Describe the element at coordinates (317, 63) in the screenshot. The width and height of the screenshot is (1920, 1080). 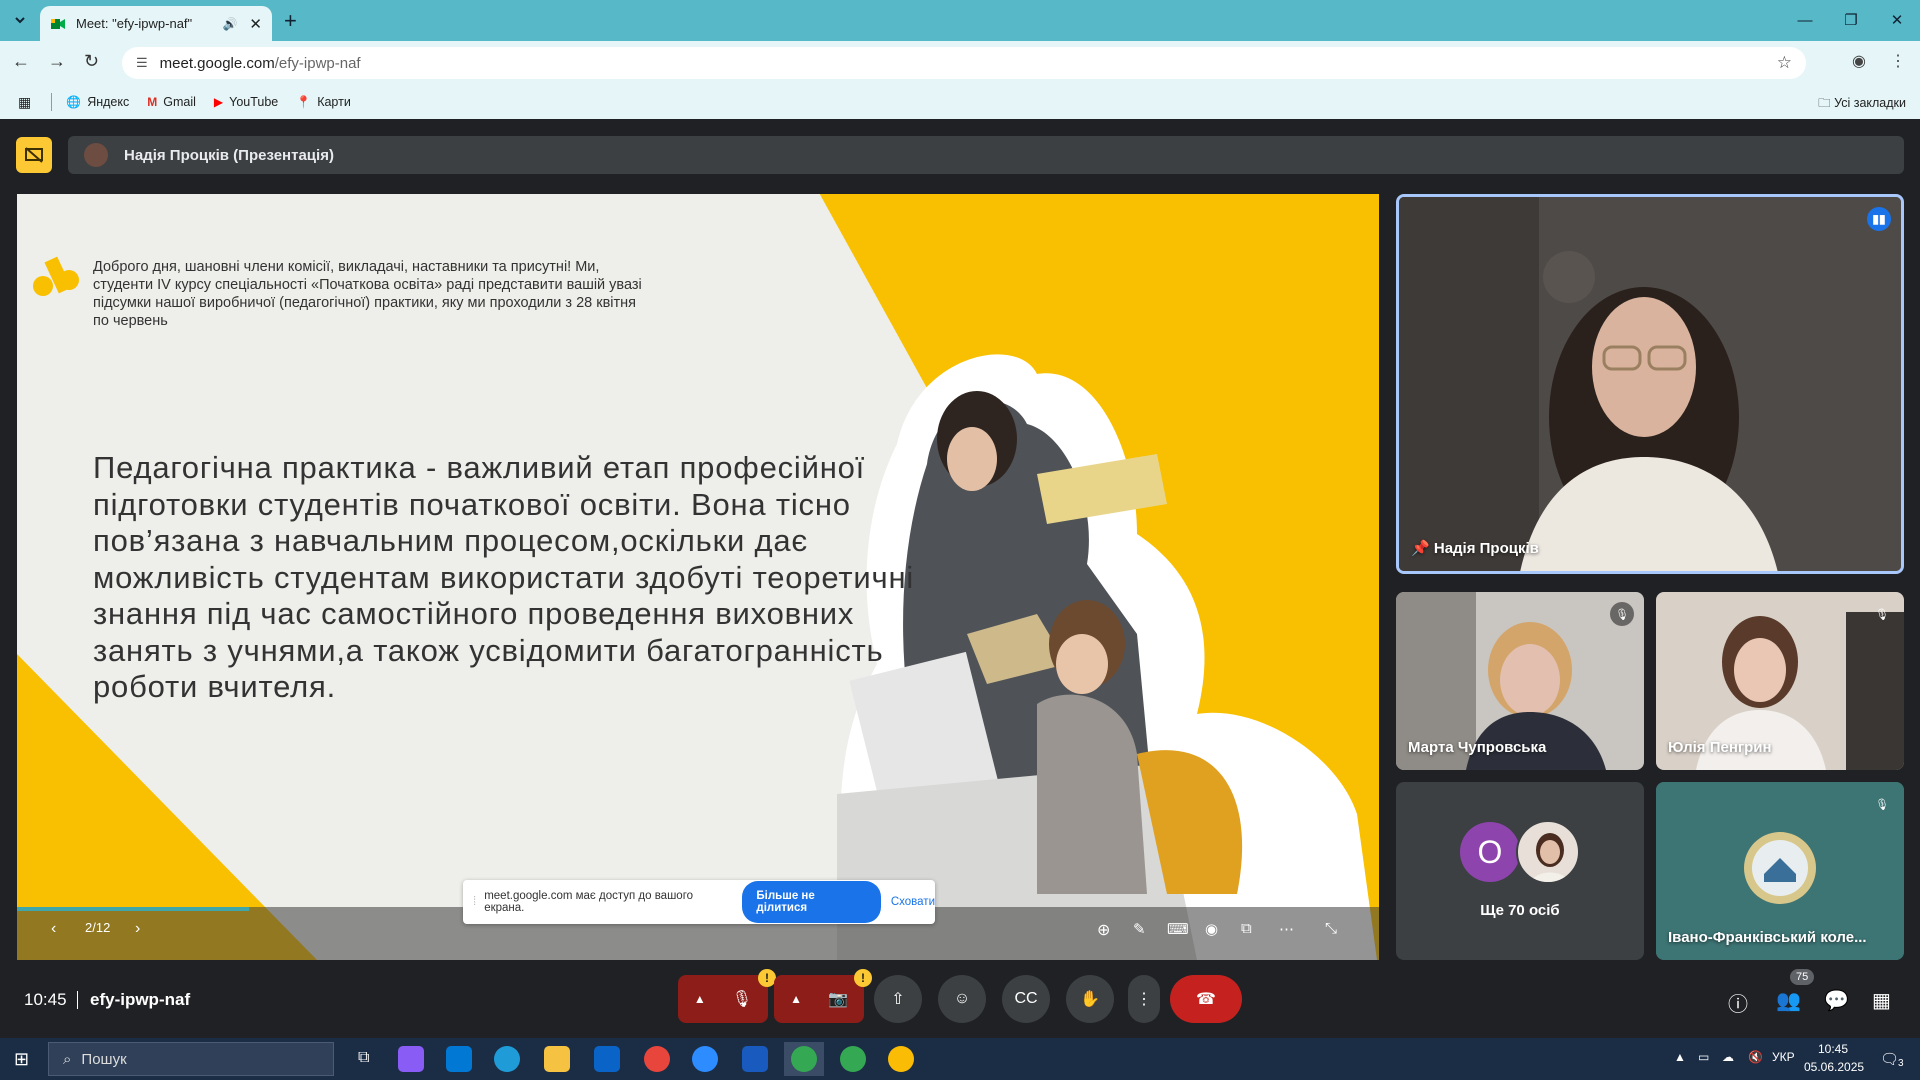
I see `url-path: /efy-ipwp-naf` at that location.